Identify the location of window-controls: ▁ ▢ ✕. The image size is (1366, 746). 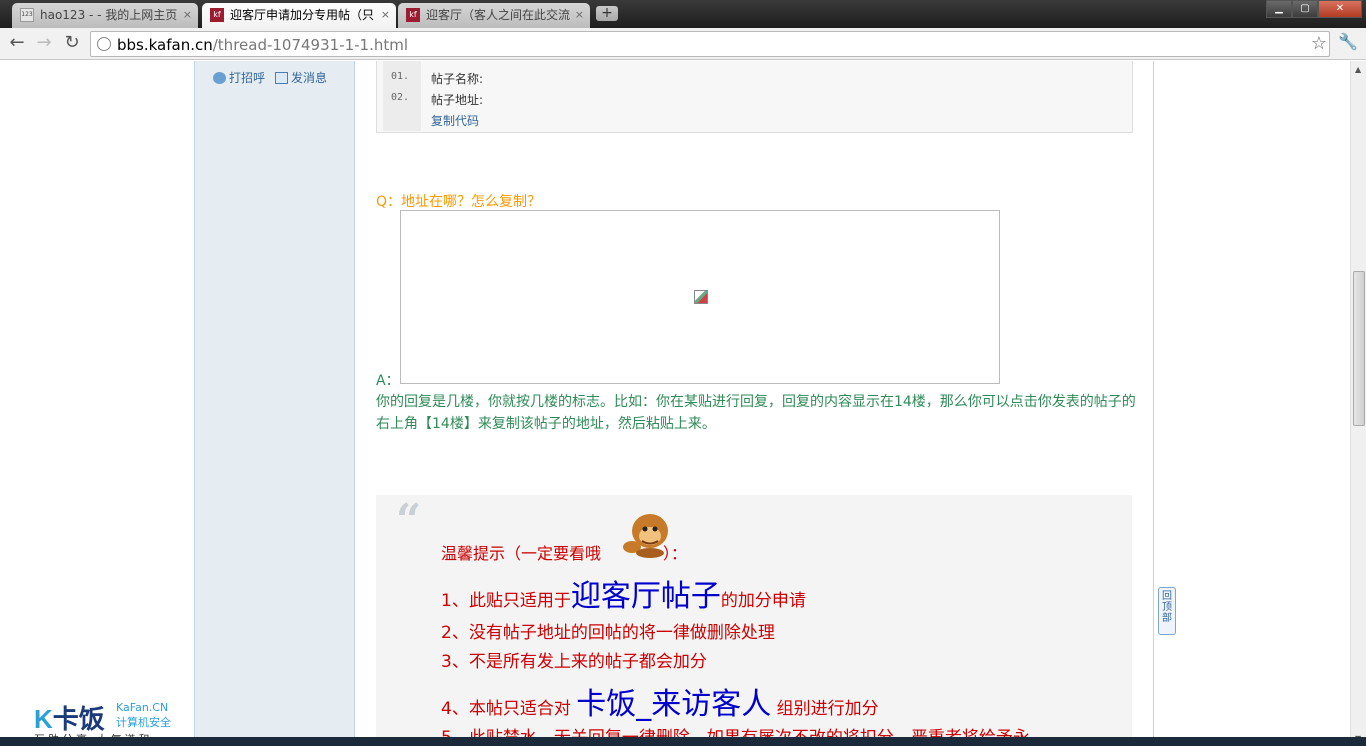
(1314, 9).